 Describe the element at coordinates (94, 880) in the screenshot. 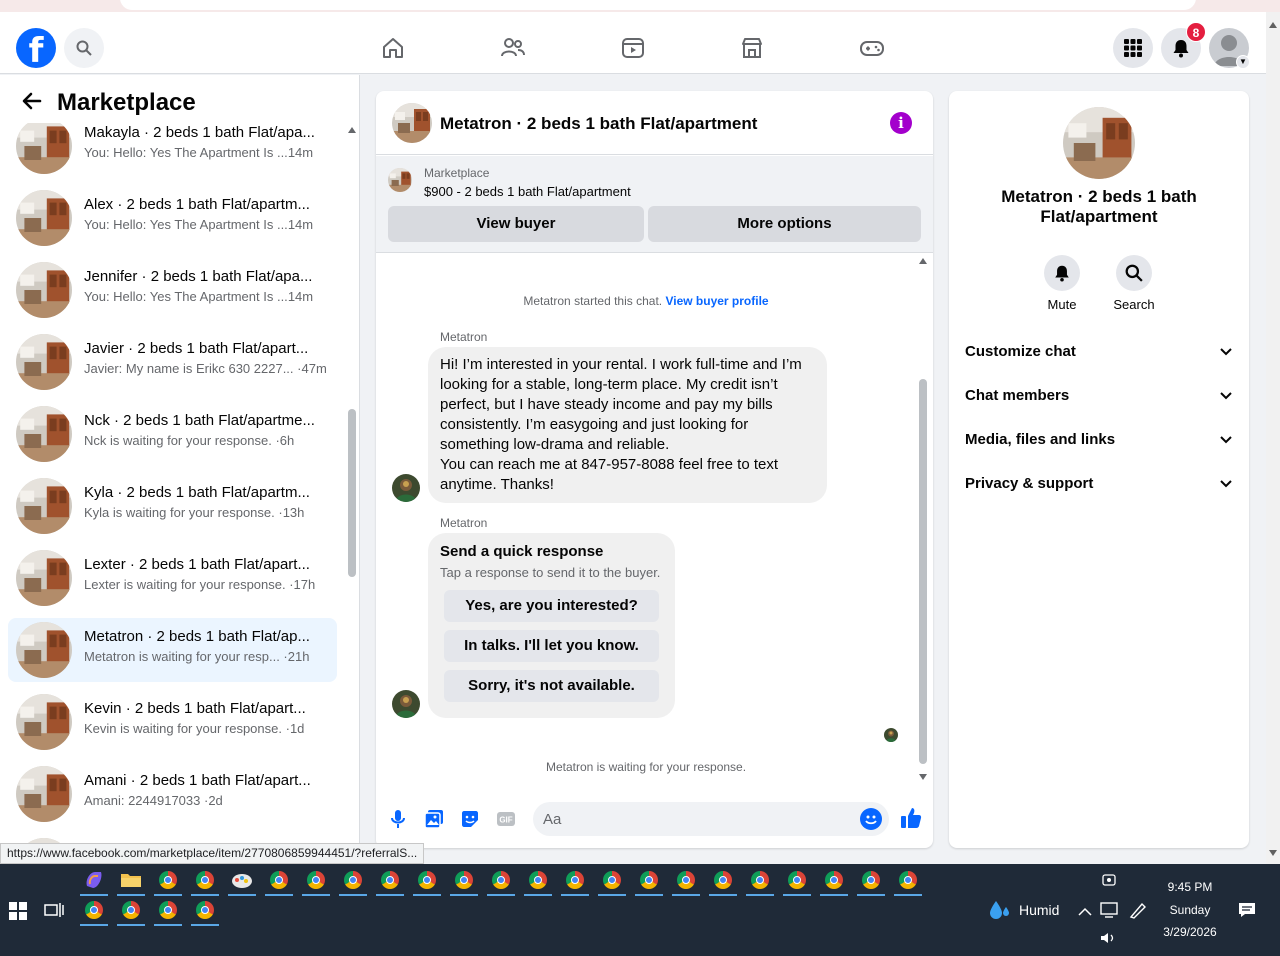

I see `copilot-icon` at that location.